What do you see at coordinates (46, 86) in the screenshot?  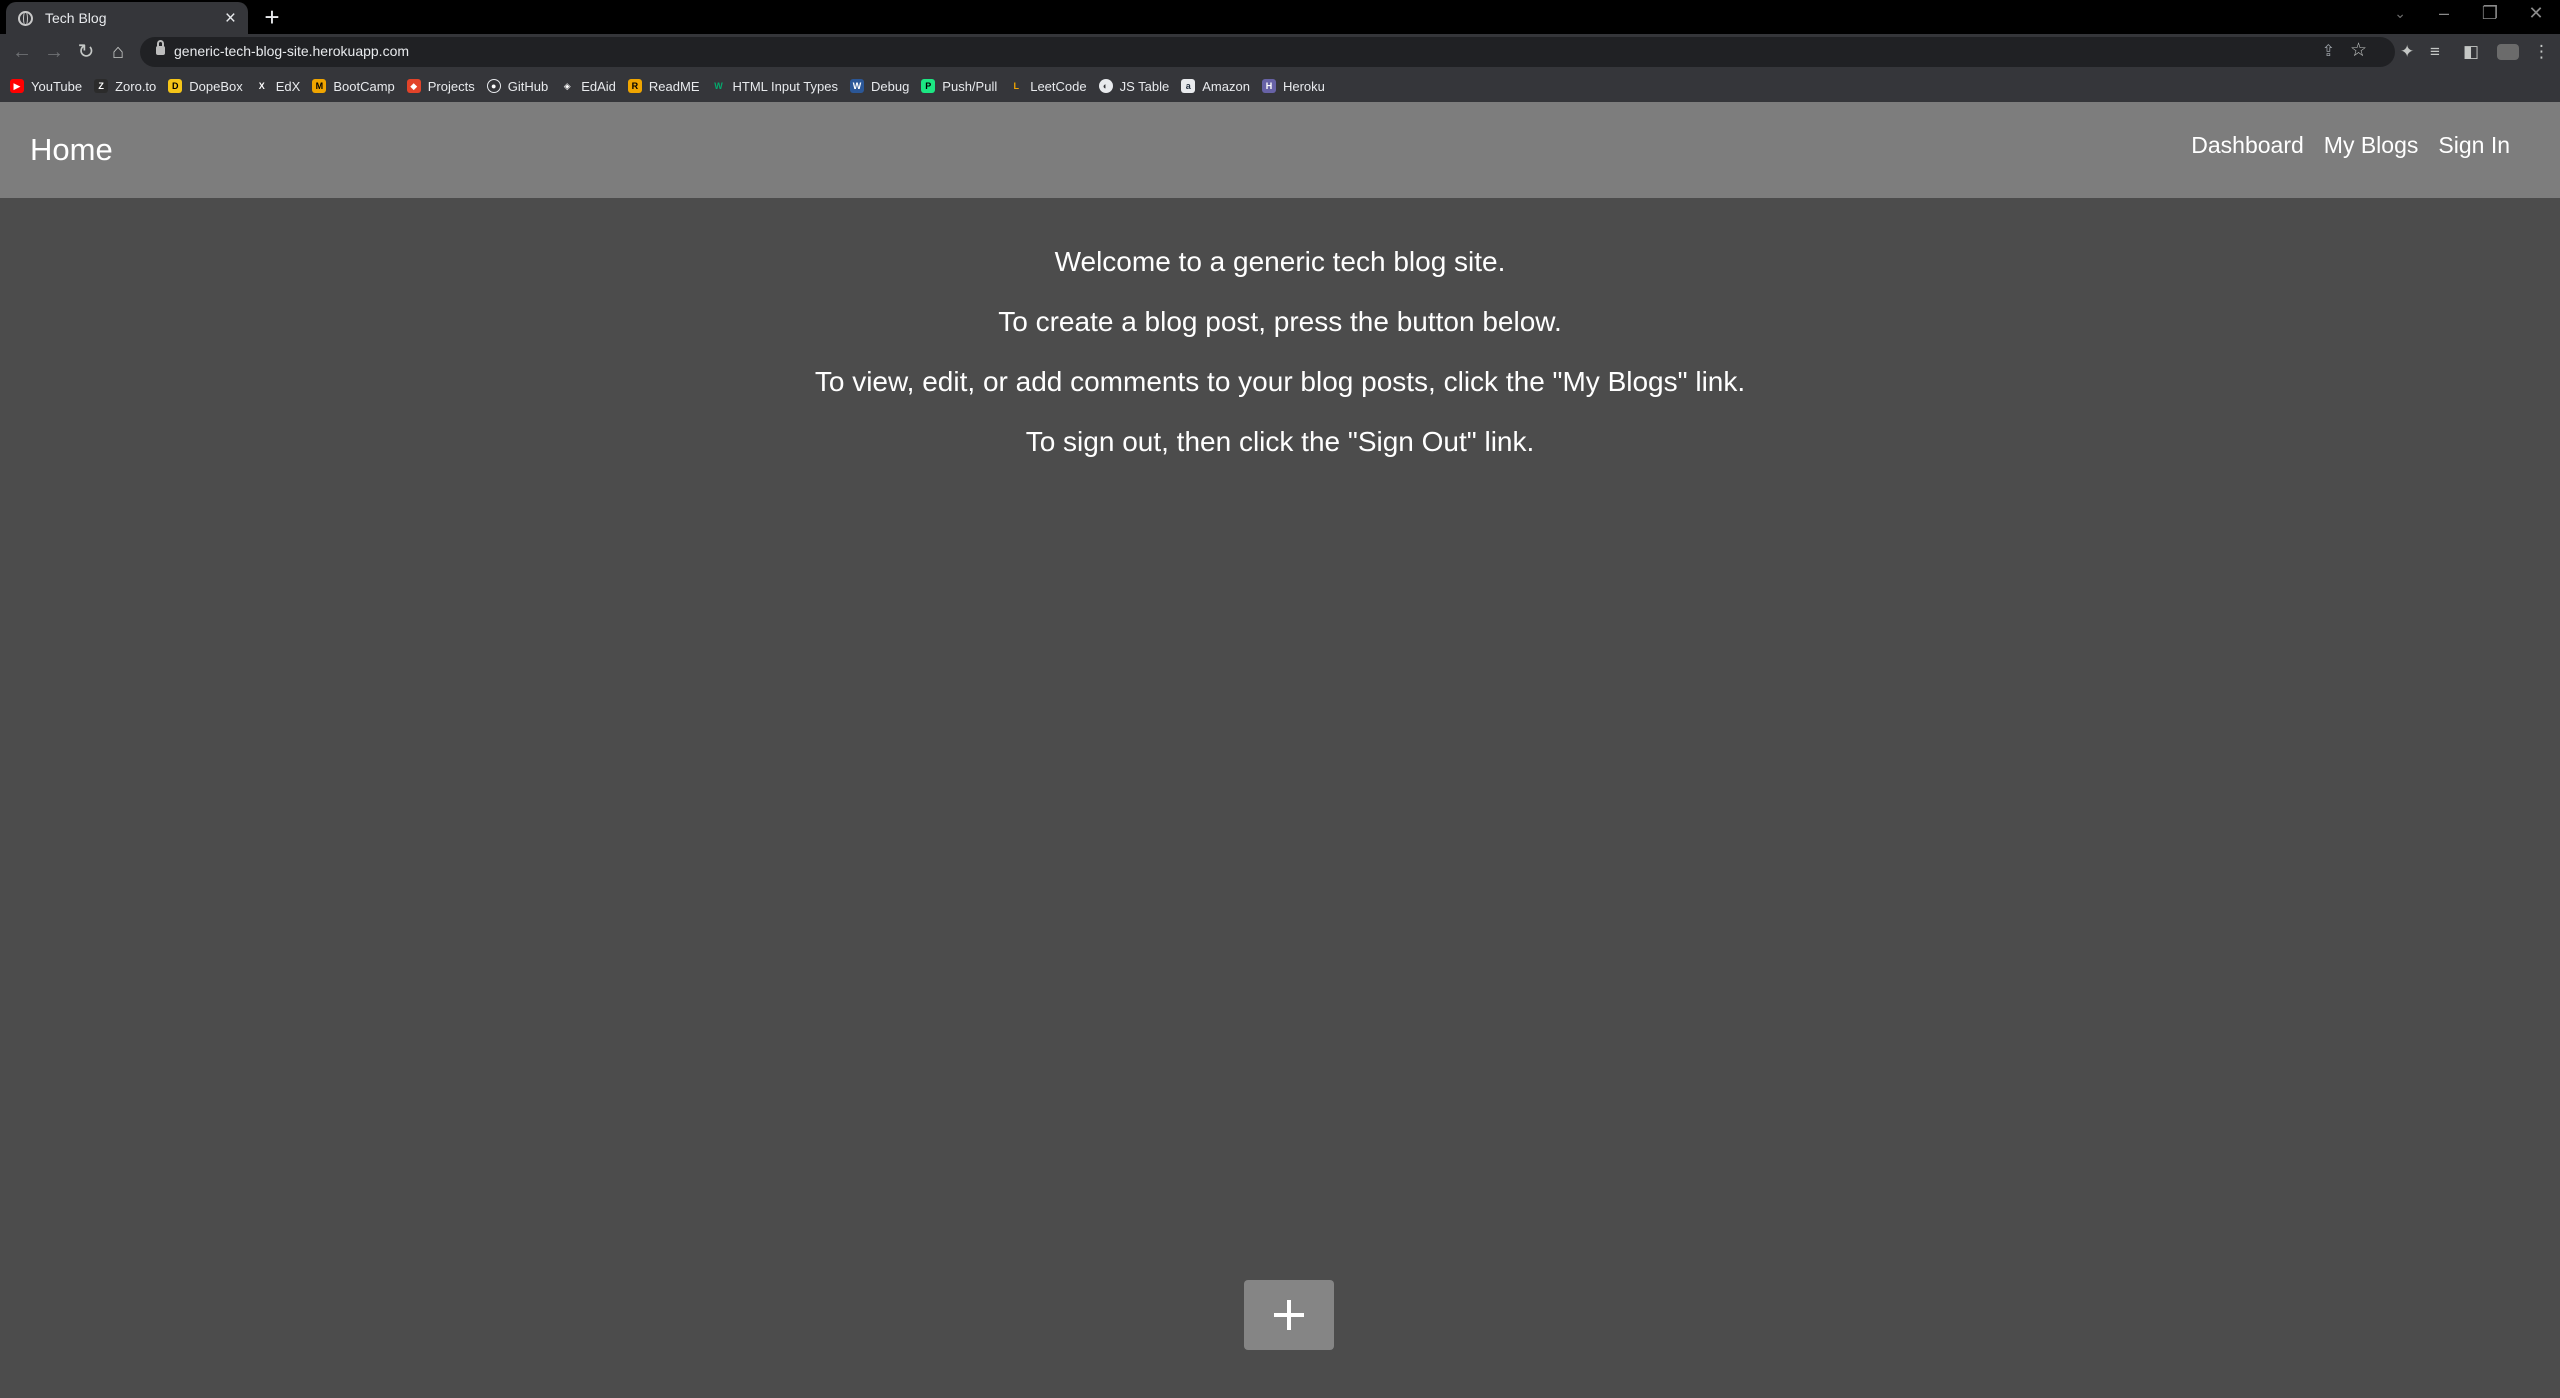 I see `bookmark-youtube: ▶ YouTube` at bounding box center [46, 86].